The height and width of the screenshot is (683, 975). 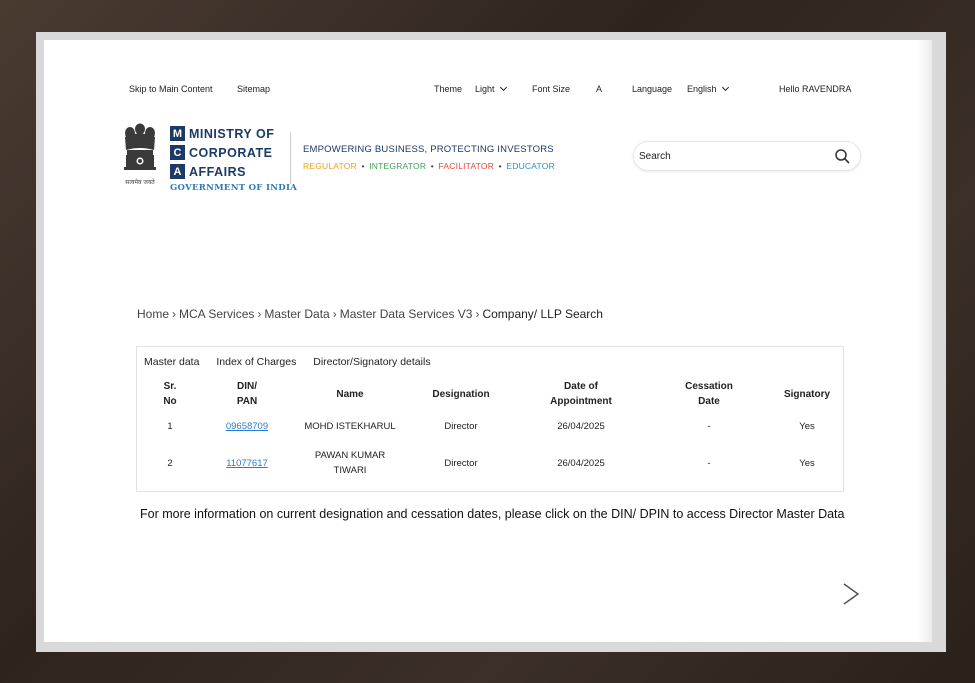 What do you see at coordinates (256, 362) in the screenshot?
I see `tab-index-of-charges: Index of Charges` at bounding box center [256, 362].